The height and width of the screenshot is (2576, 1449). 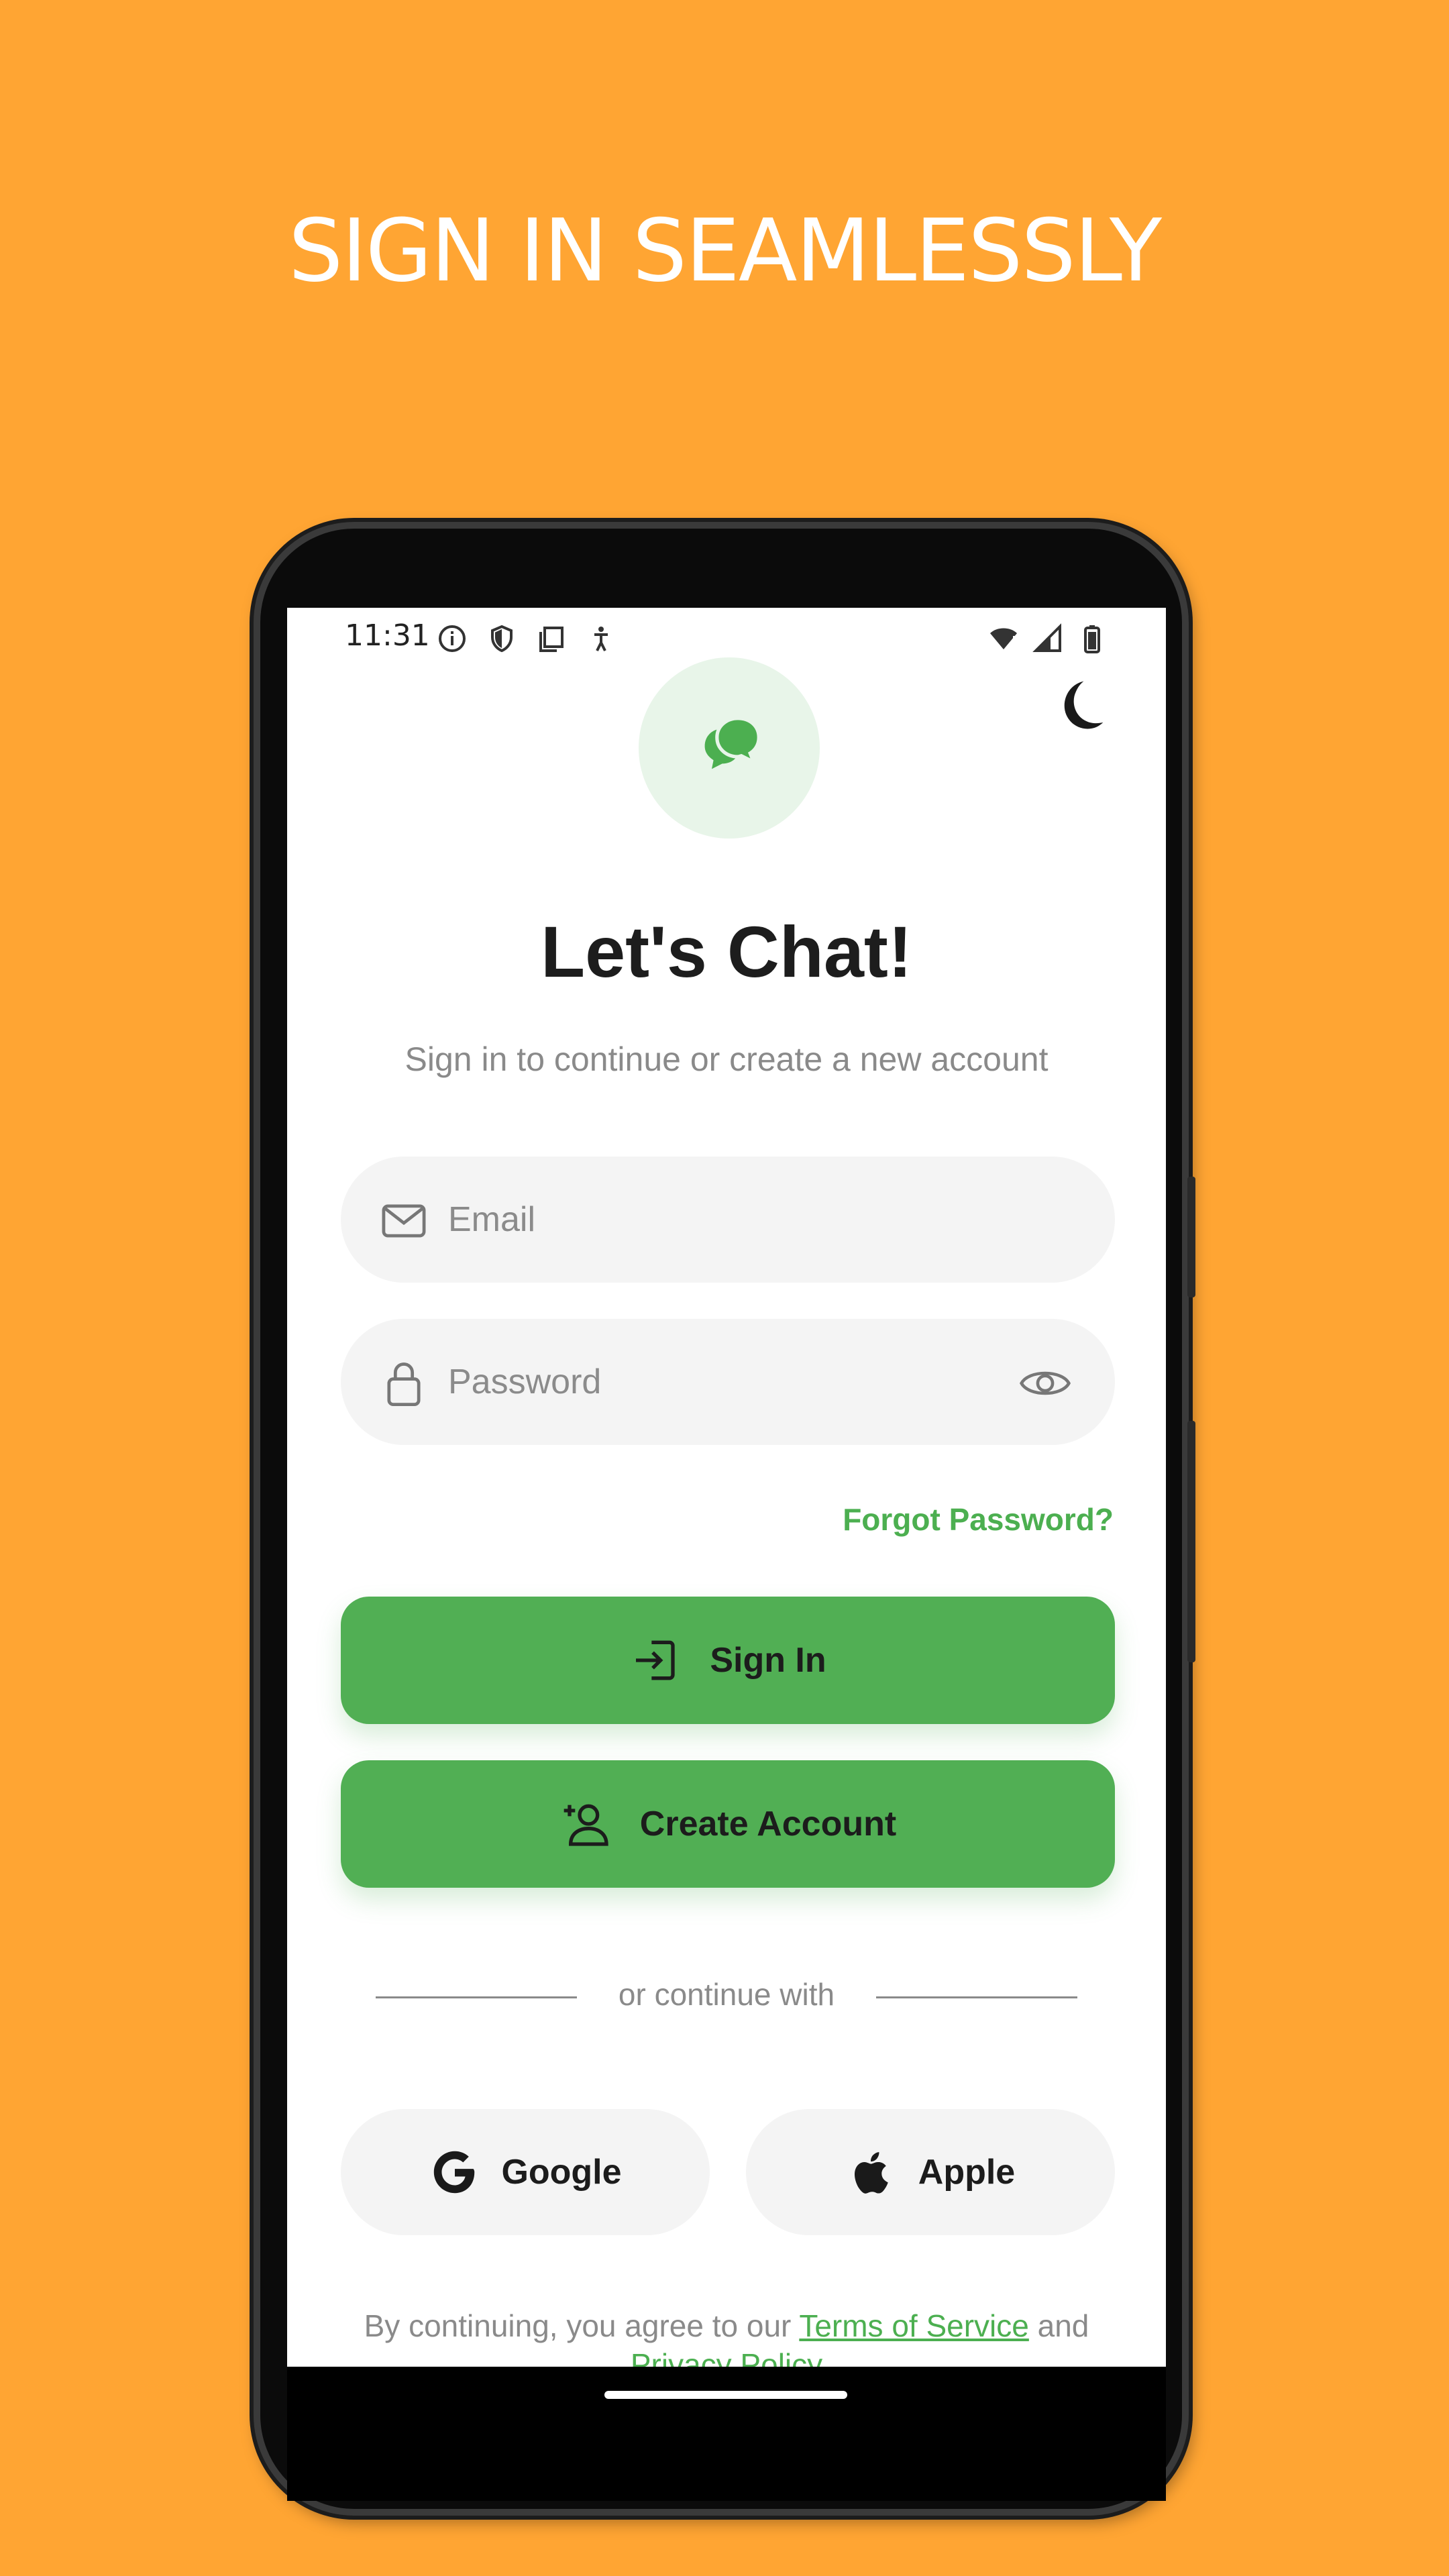 I want to click on password-field, so click(x=728, y=1382).